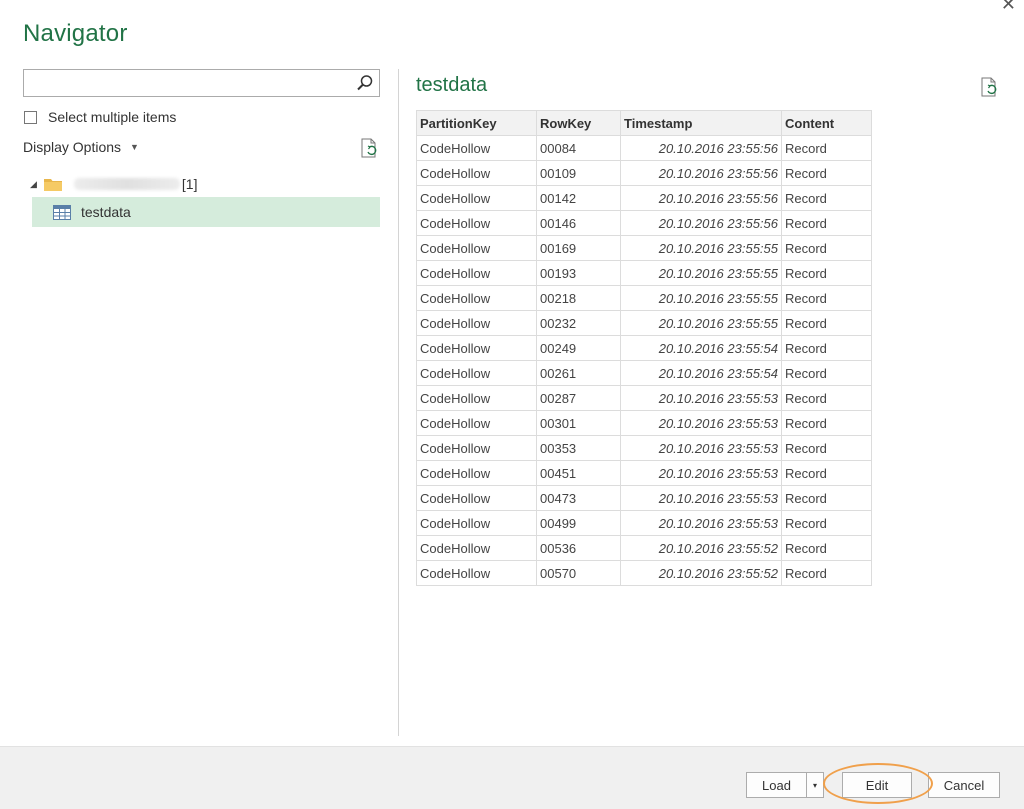  I want to click on close-button: ✕, so click(1008, 7).